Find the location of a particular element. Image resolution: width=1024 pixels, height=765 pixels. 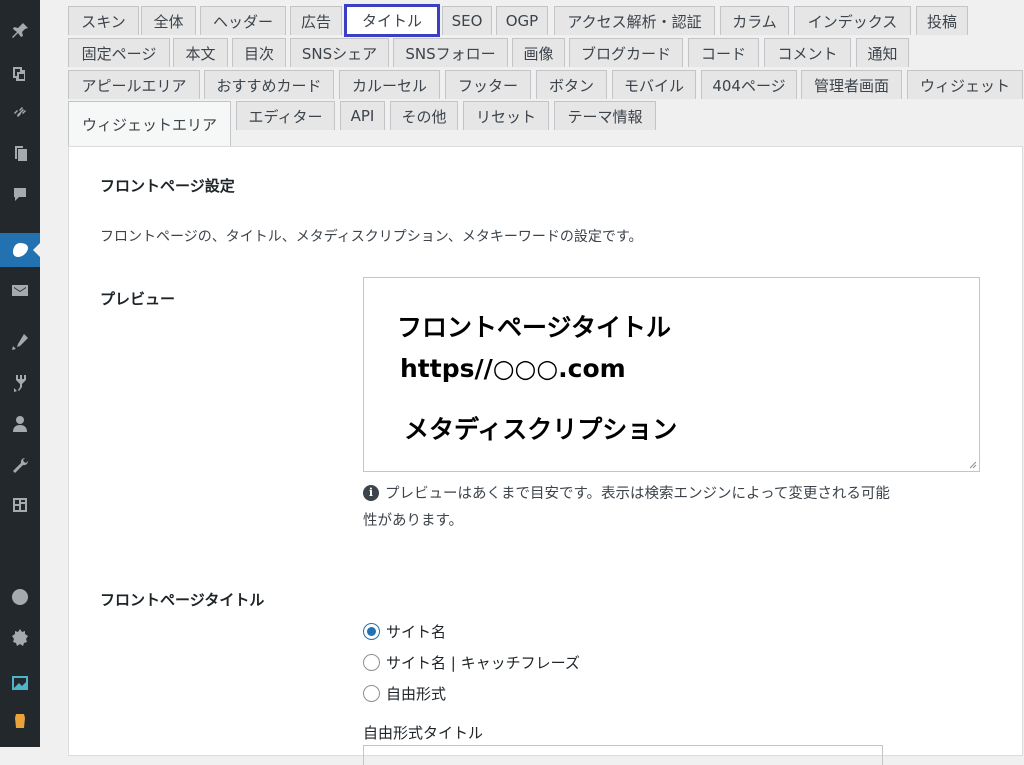

tab-column: カラム is located at coordinates (754, 20).